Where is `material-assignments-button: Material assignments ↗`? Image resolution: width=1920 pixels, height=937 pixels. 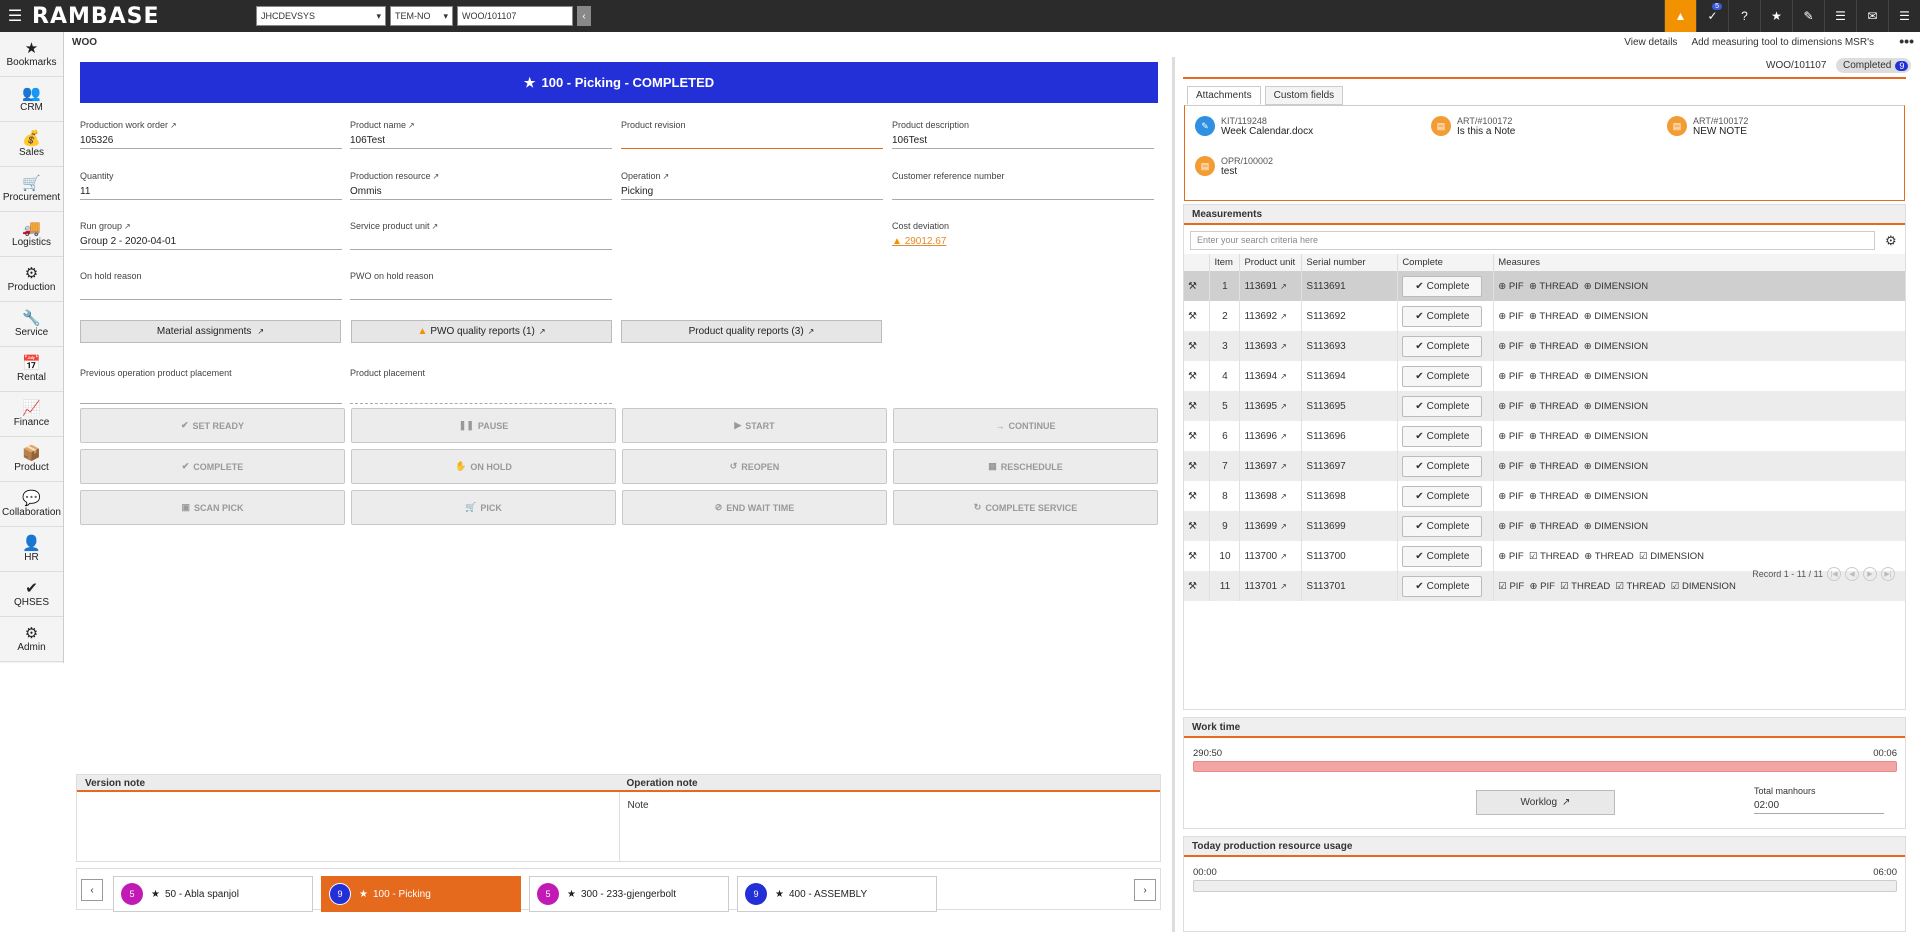 material-assignments-button: Material assignments ↗ is located at coordinates (210, 331).